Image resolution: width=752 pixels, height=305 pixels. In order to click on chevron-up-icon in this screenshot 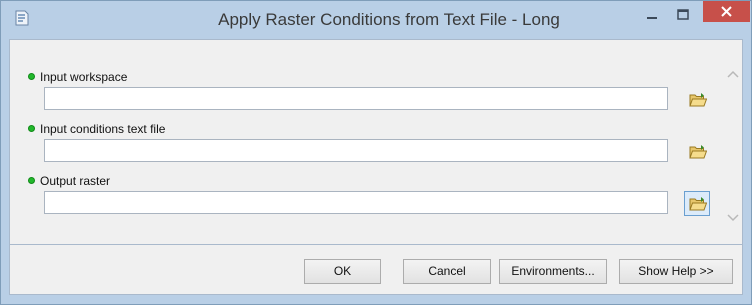, I will do `click(733, 74)`.